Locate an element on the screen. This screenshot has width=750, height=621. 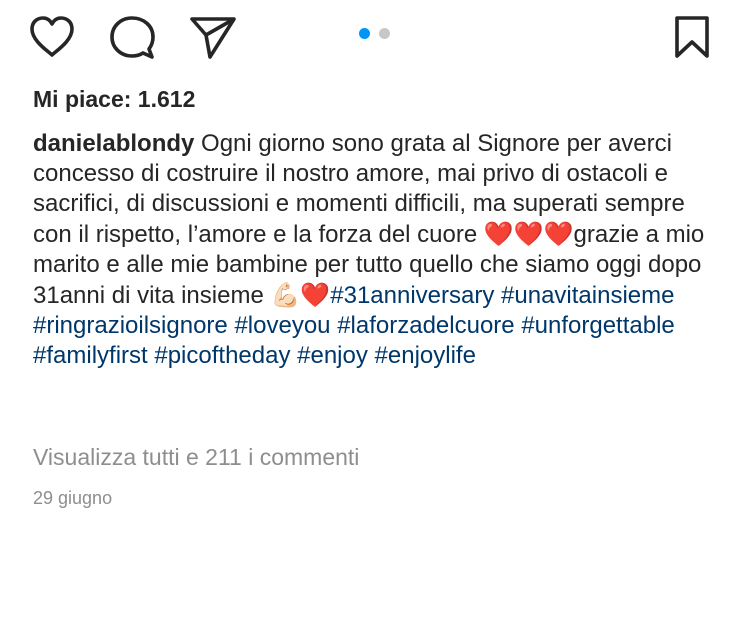
bookmark-icon is located at coordinates (692, 37).